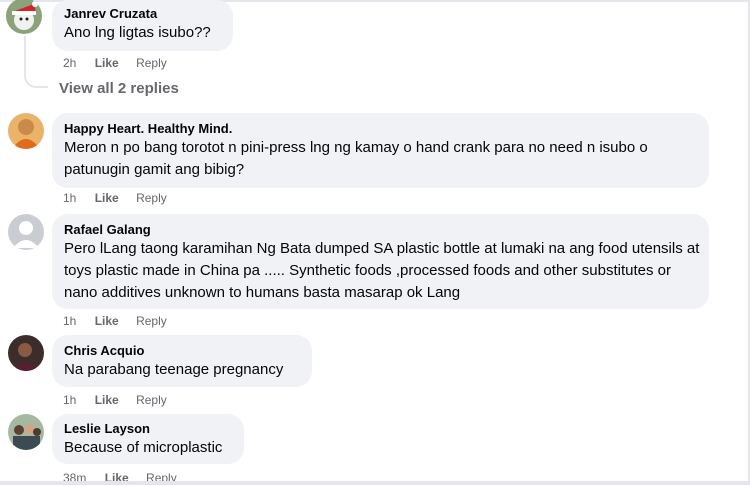  I want to click on group-photo-avatar-icon, so click(26, 432).